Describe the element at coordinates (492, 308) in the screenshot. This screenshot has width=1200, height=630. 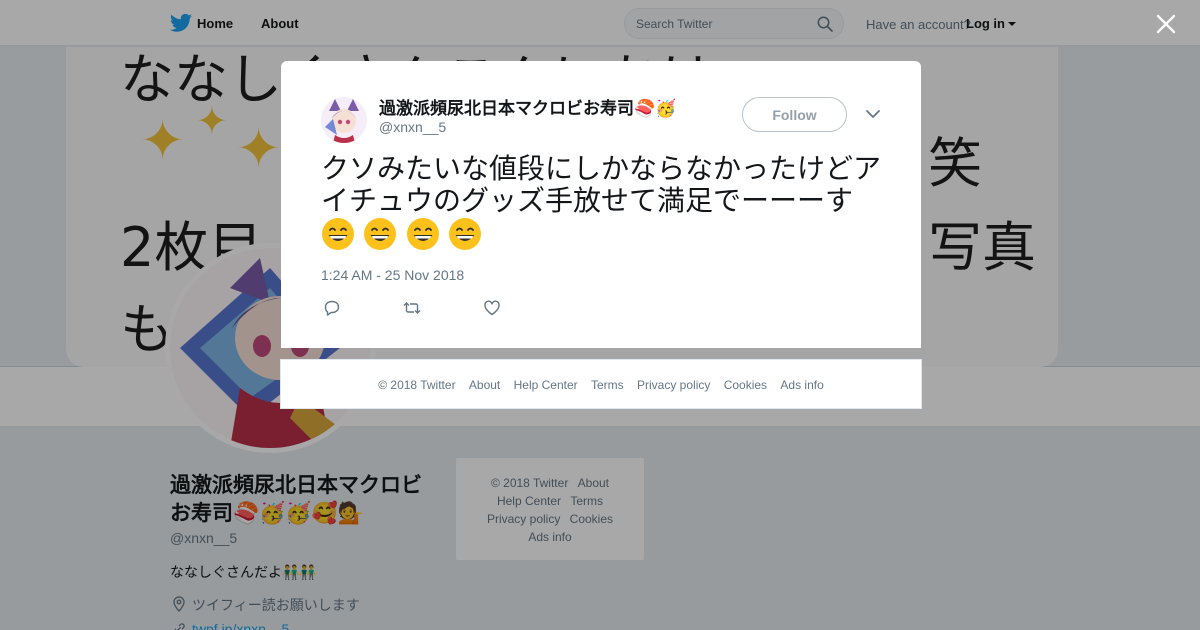
I see `heart-icon` at that location.